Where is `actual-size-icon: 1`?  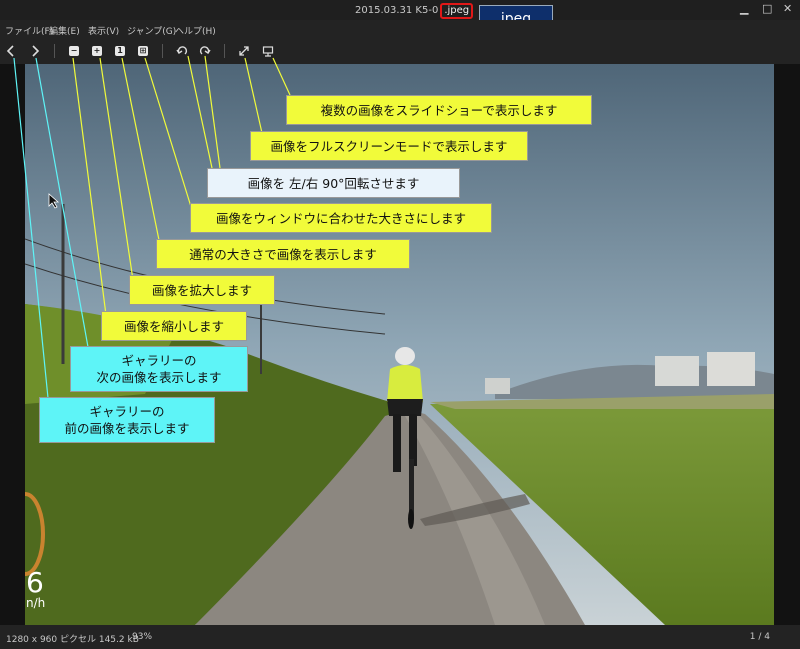 actual-size-icon: 1 is located at coordinates (120, 51).